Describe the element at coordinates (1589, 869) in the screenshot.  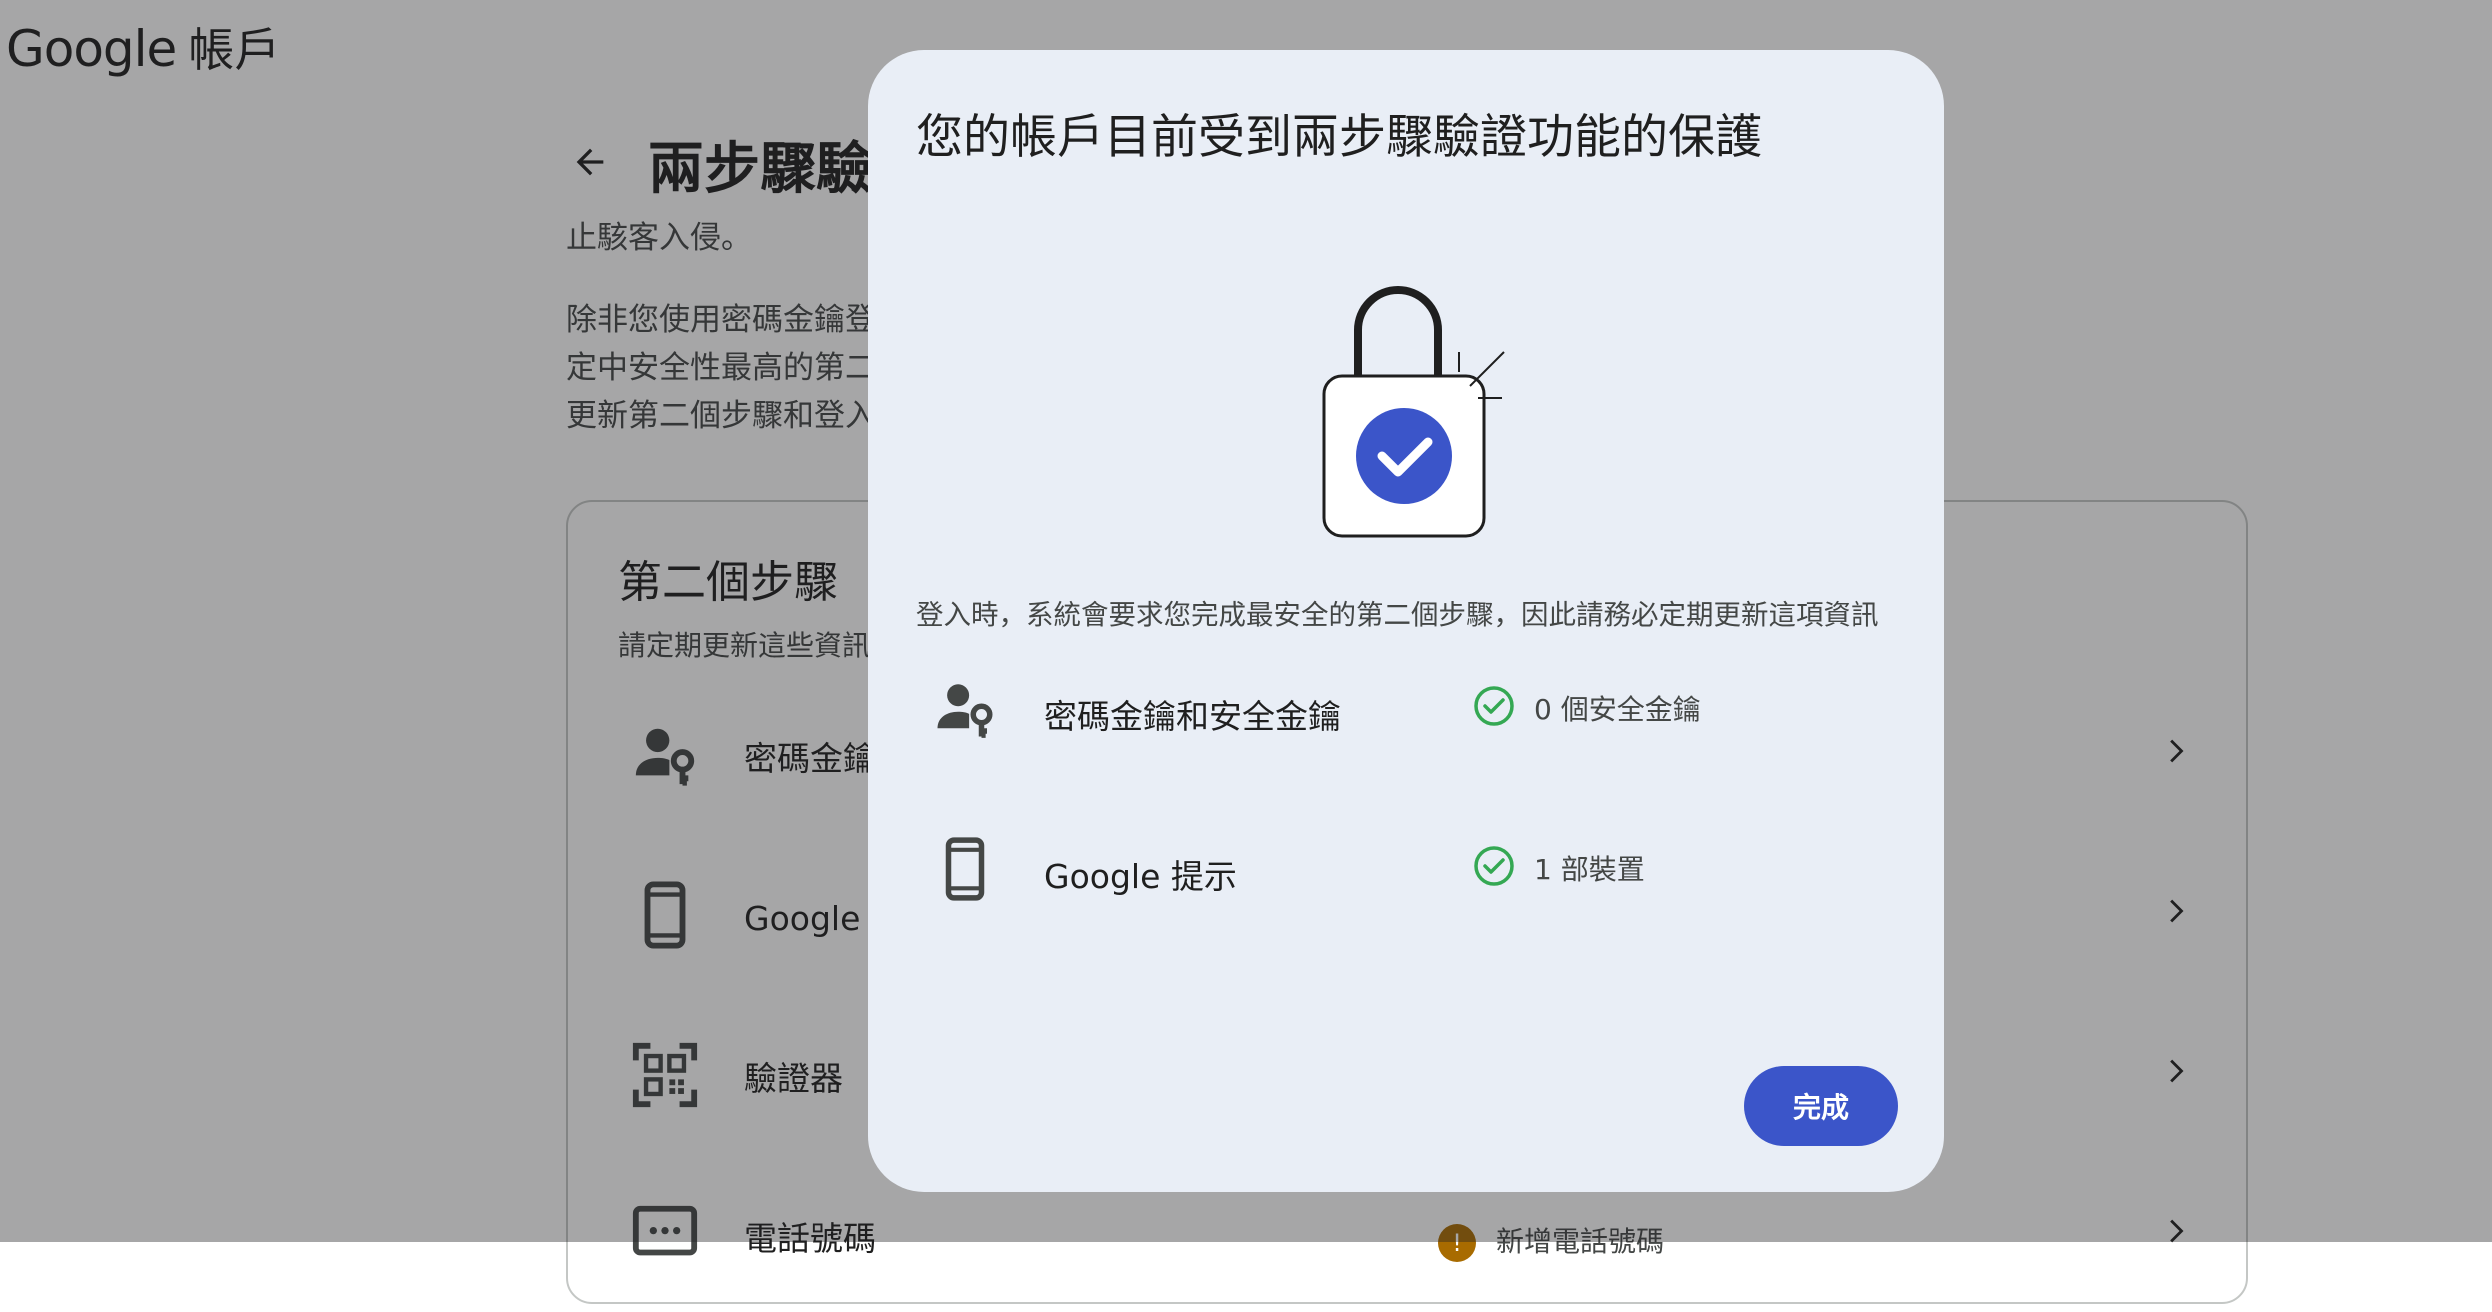
I see `dialog-item-status: 1 部裝置` at that location.